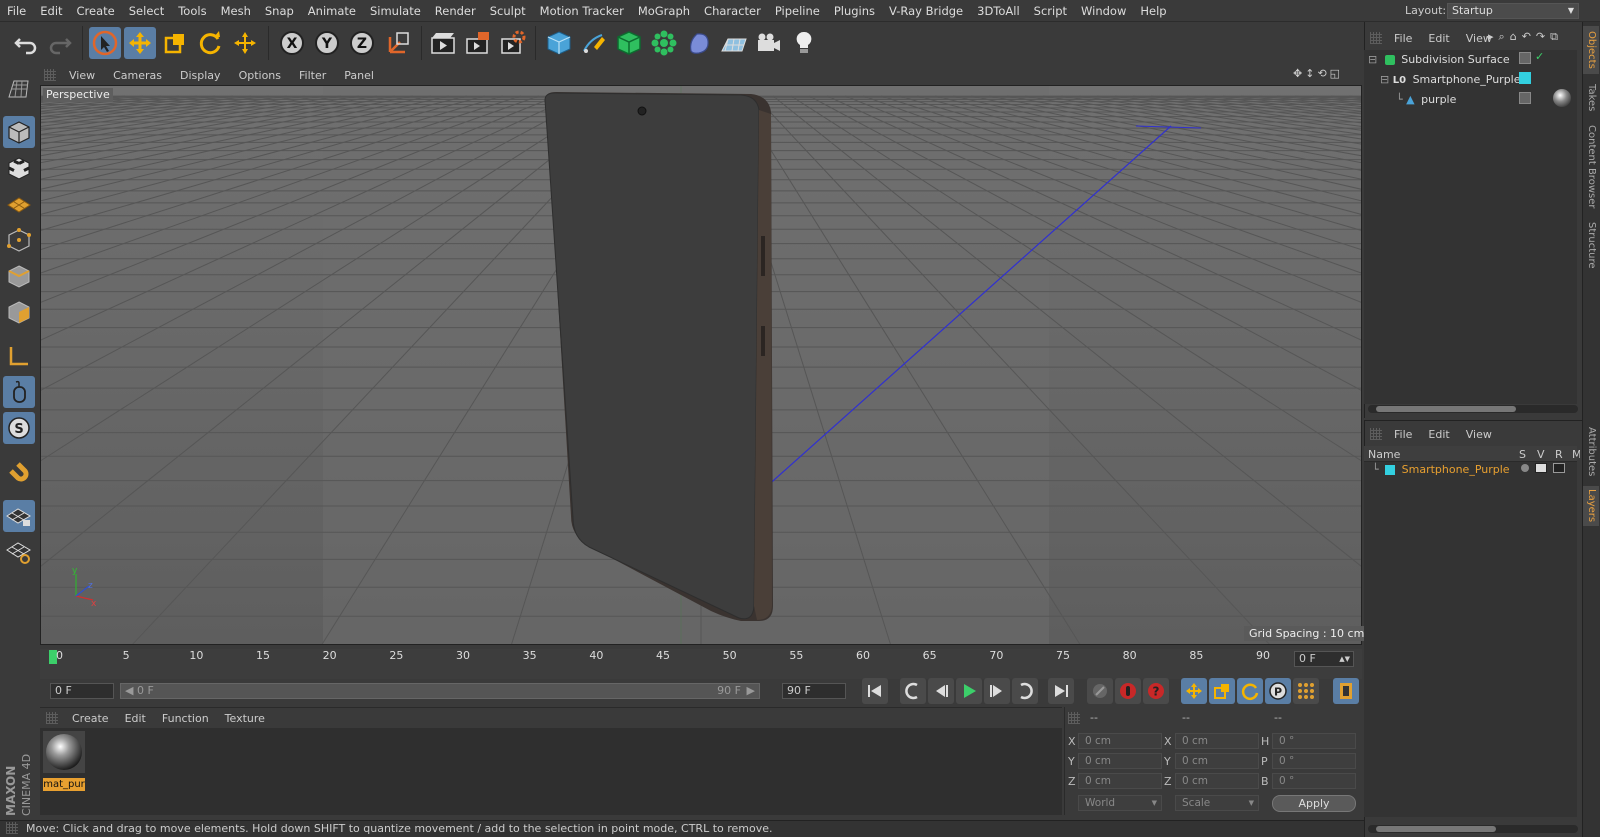  What do you see at coordinates (701, 664) in the screenshot?
I see `timeline-ruler` at bounding box center [701, 664].